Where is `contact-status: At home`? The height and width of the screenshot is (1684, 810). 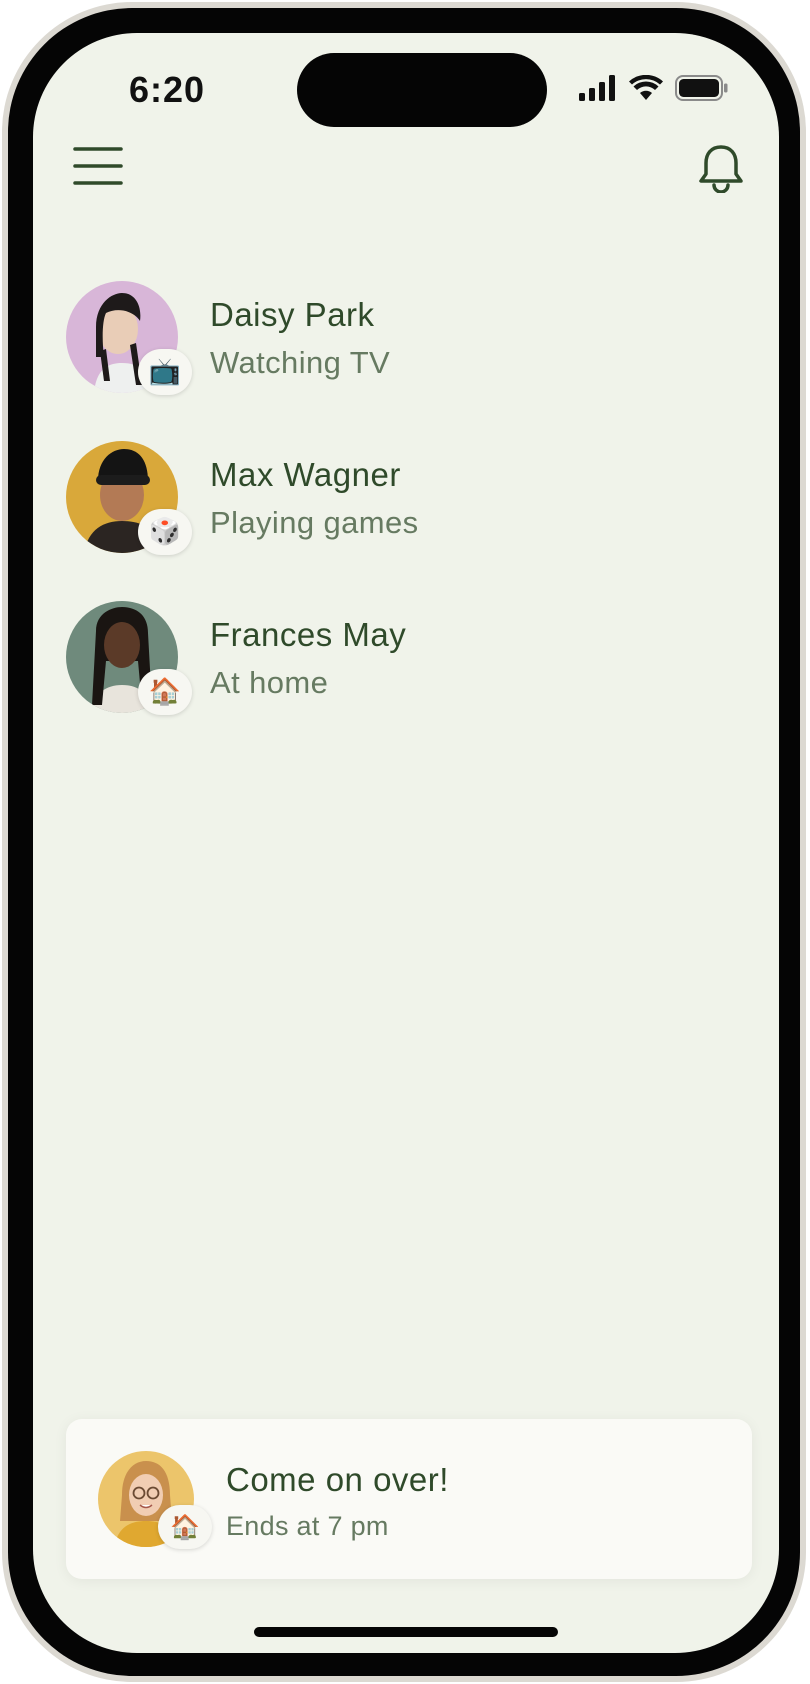 contact-status: At home is located at coordinates (269, 682).